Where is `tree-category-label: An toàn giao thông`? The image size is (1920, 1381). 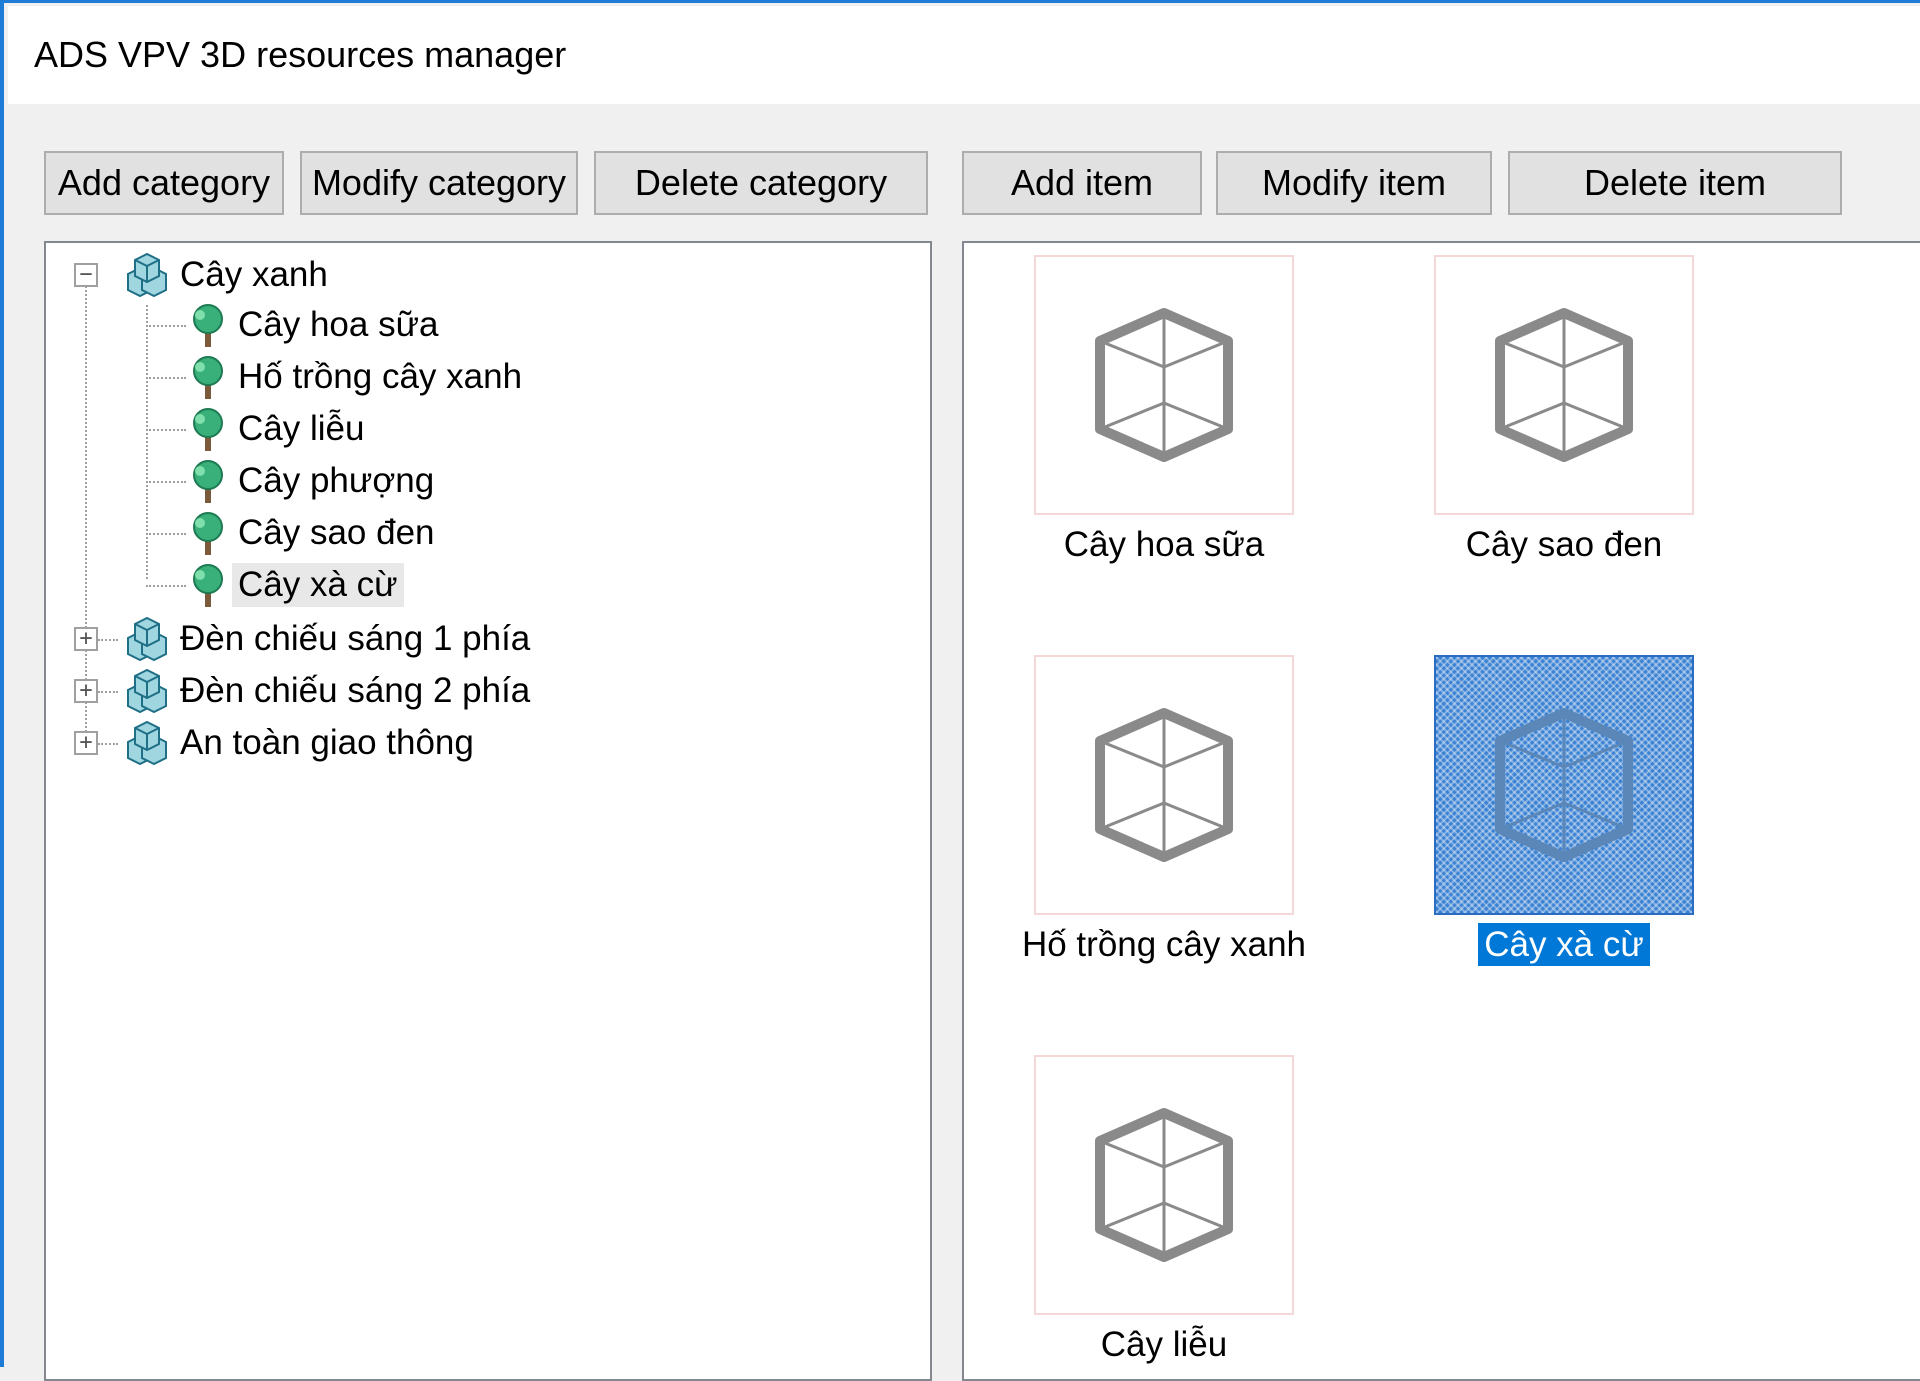 tree-category-label: An toàn giao thông is located at coordinates (327, 742).